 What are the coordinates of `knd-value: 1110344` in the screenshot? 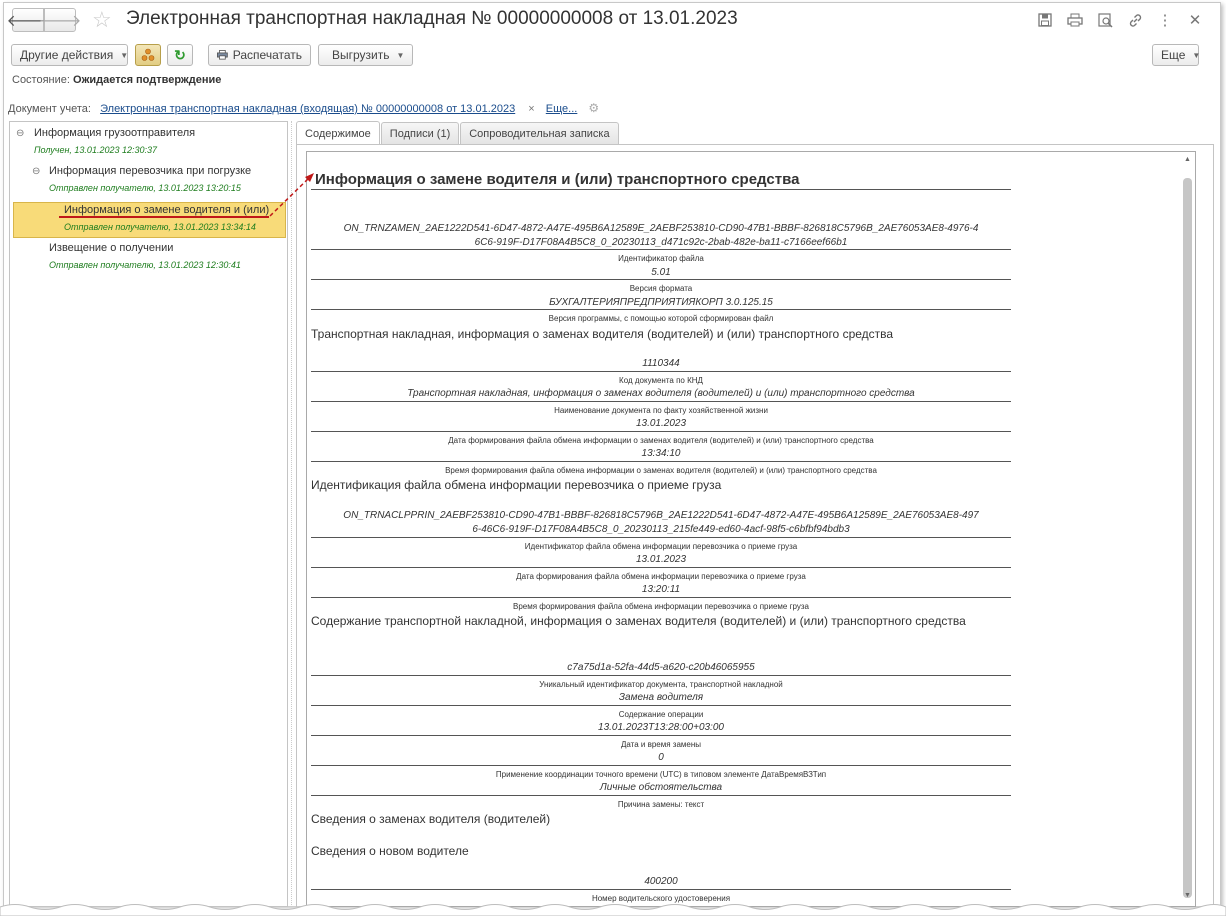 It's located at (661, 363).